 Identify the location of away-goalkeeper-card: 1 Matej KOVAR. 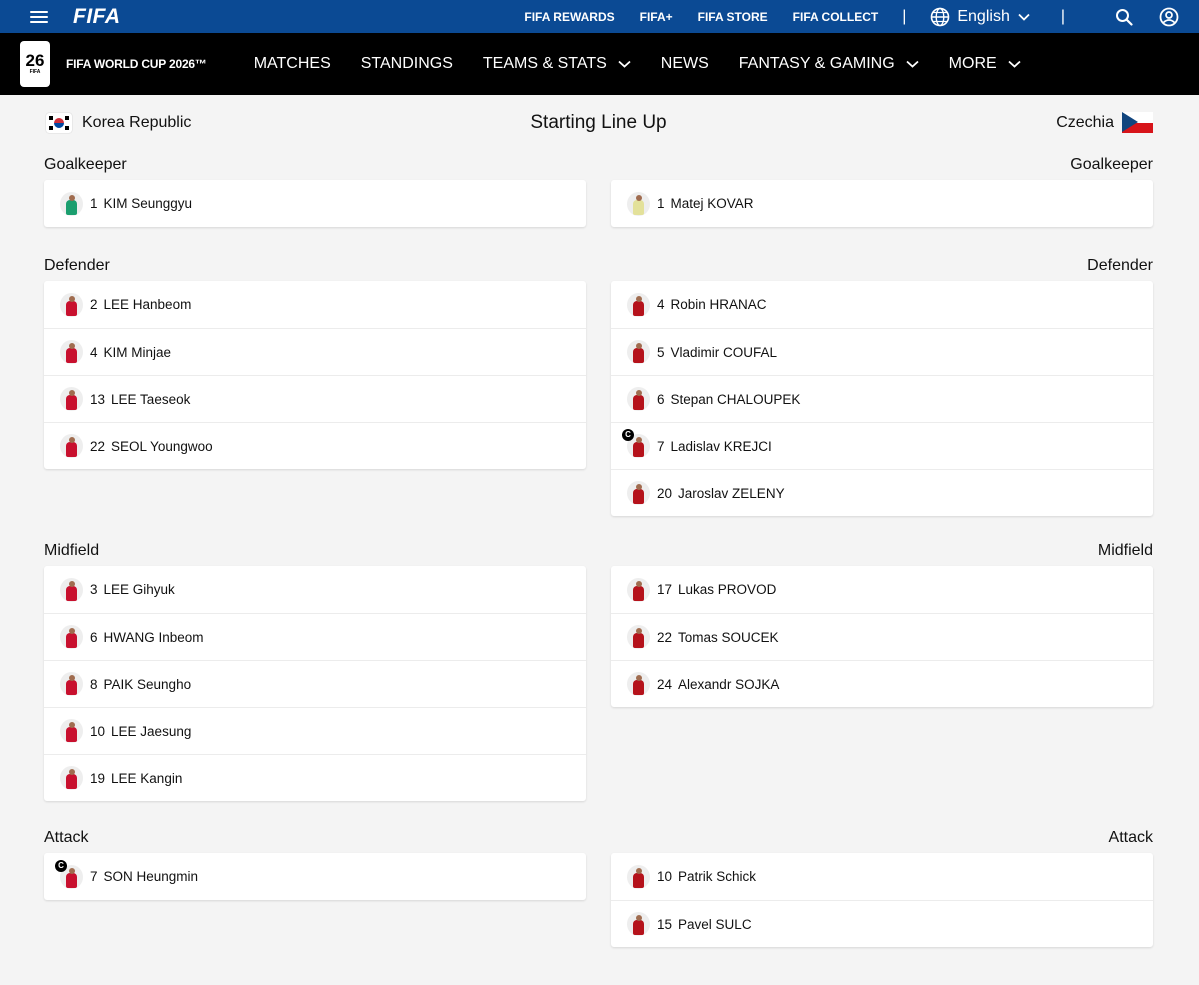
(882, 203).